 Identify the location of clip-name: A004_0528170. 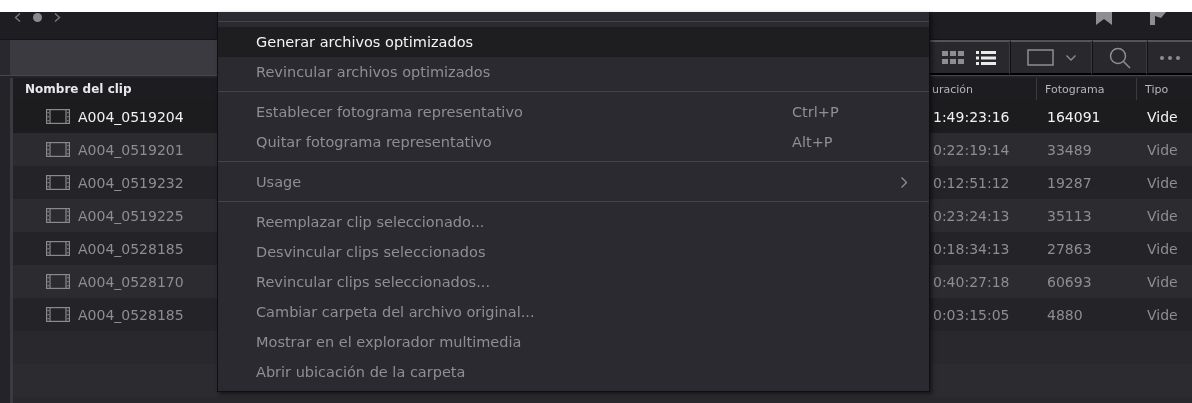
(131, 281).